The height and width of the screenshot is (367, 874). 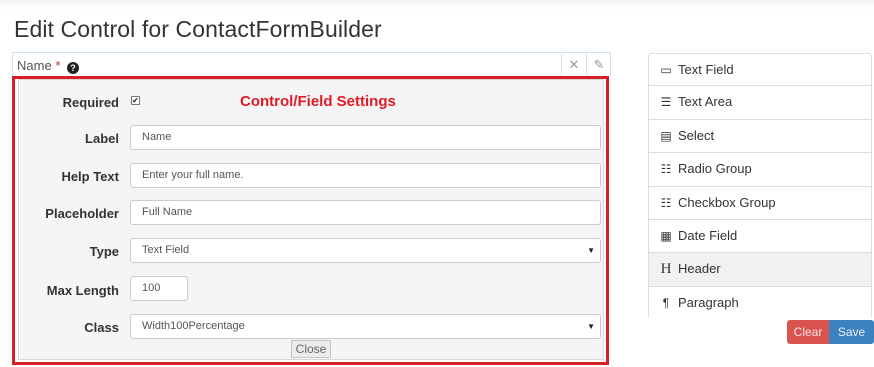 I want to click on select-icon: ▤, so click(x=666, y=135).